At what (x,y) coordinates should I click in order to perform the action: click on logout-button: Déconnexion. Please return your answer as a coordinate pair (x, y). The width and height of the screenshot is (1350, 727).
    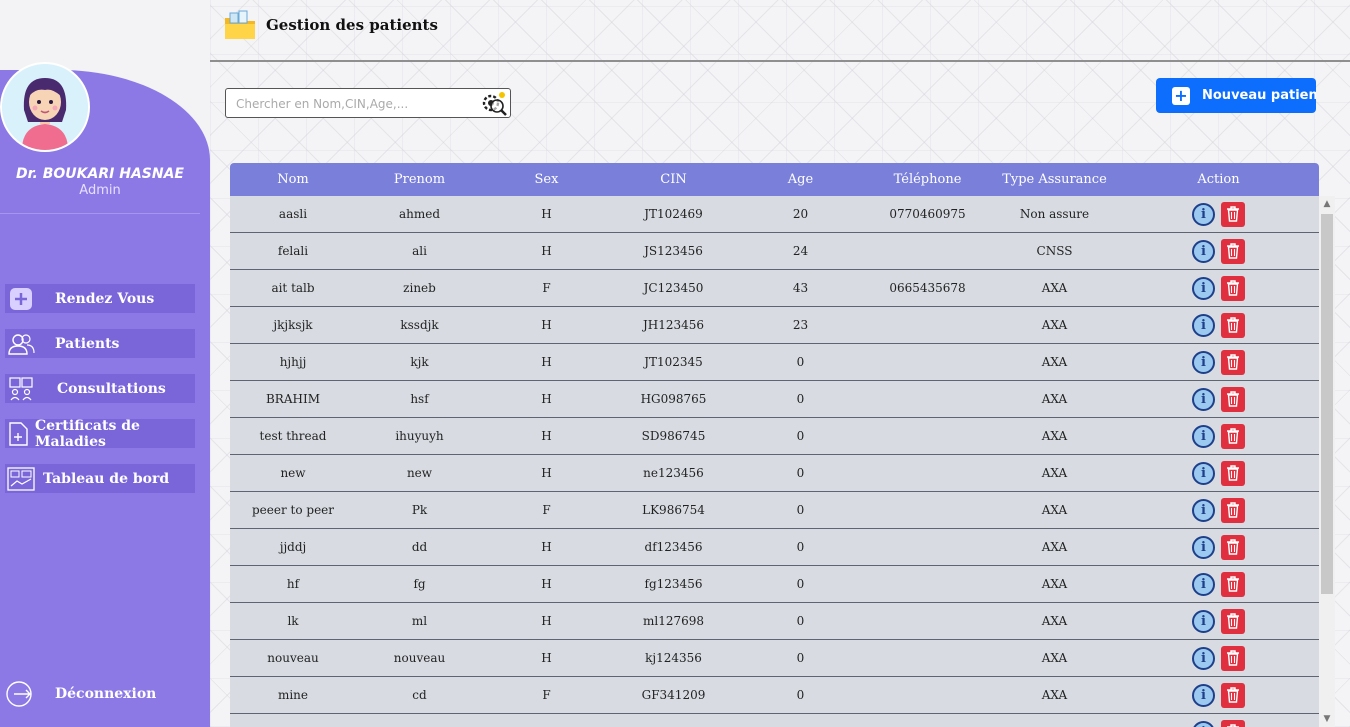
    Looking at the image, I should click on (100, 694).